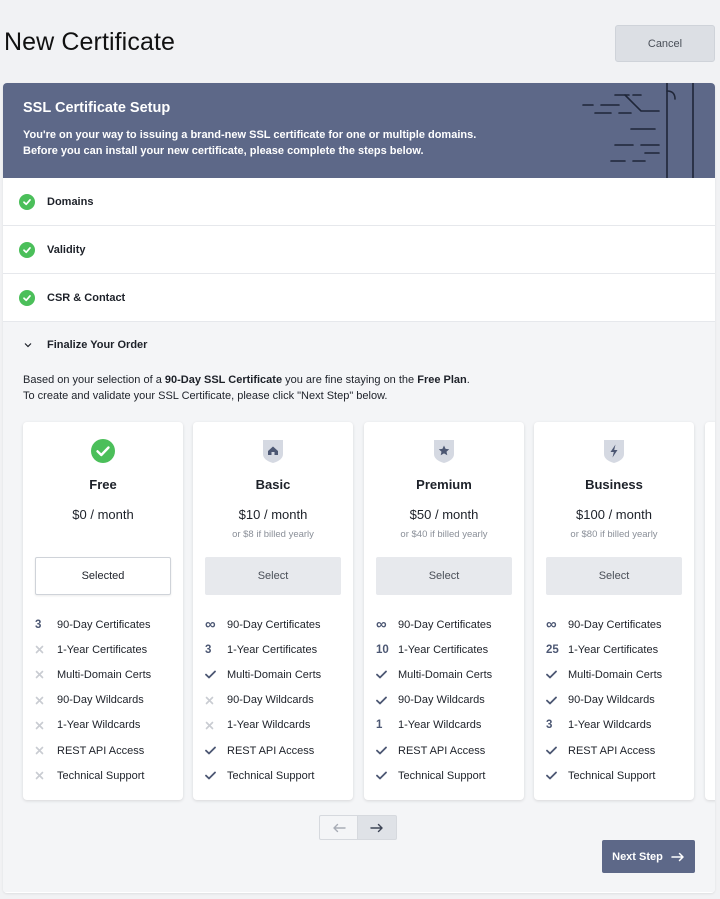  Describe the element at coordinates (70, 201) in the screenshot. I see `step-label: Domains` at that location.